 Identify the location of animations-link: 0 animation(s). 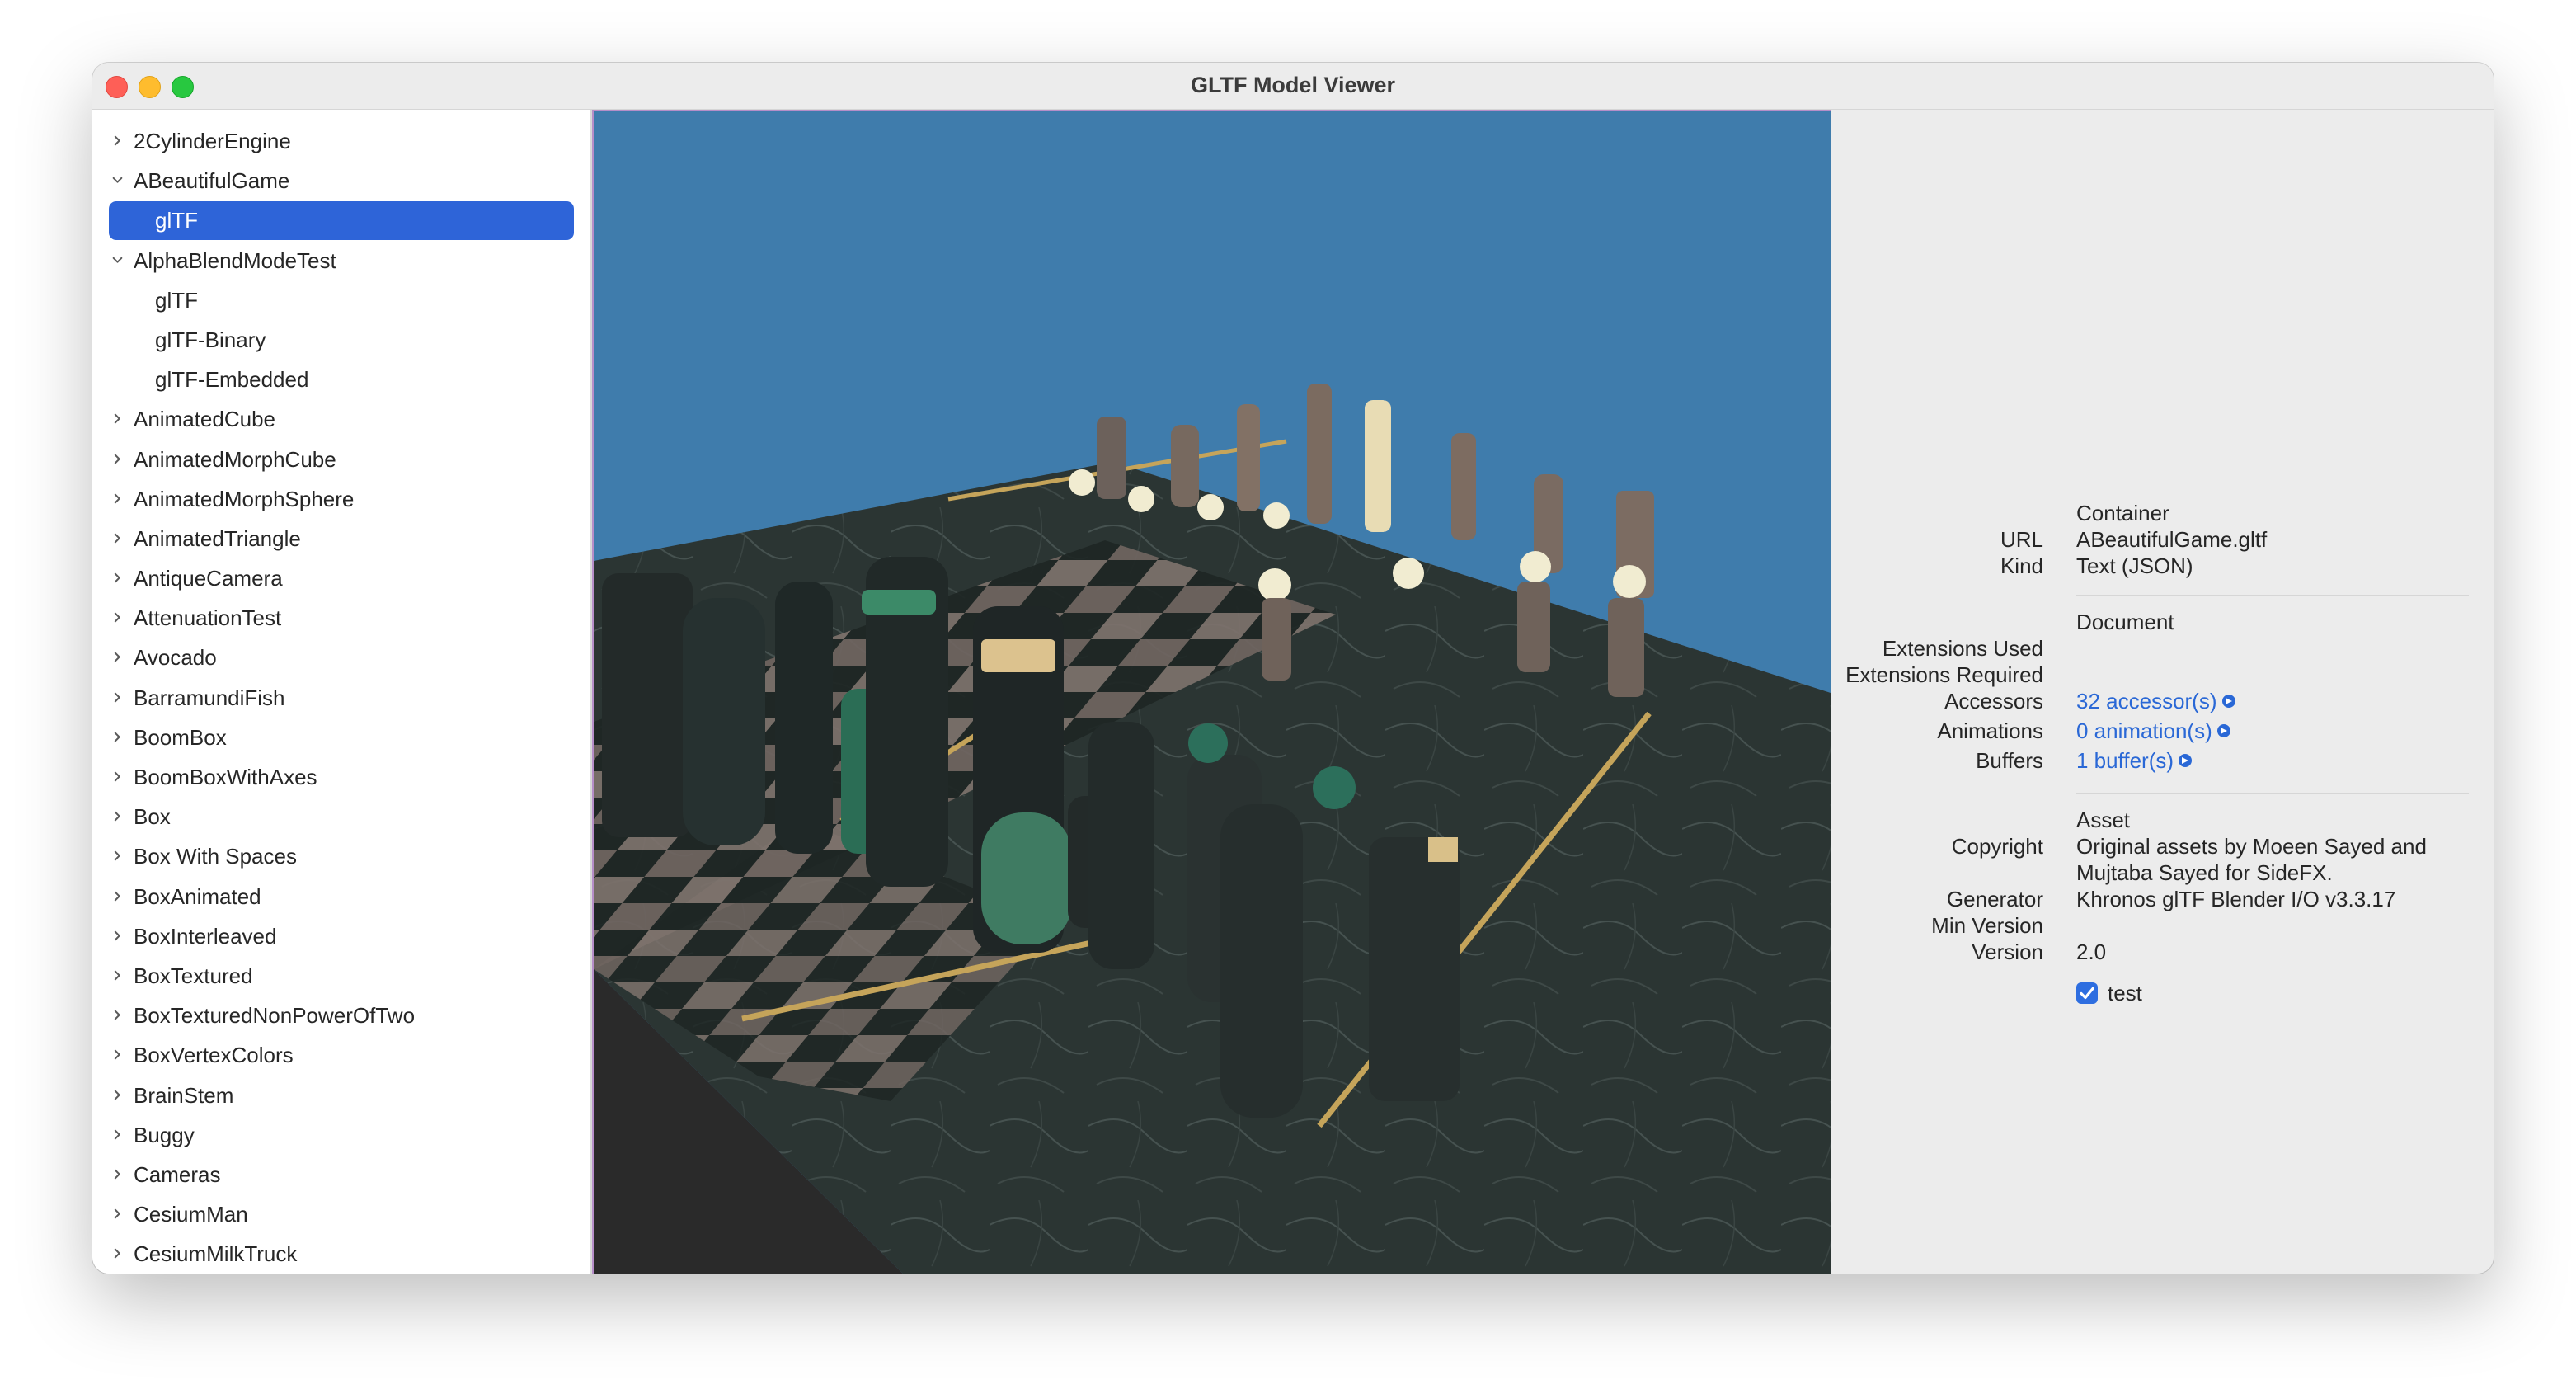
(2153, 731).